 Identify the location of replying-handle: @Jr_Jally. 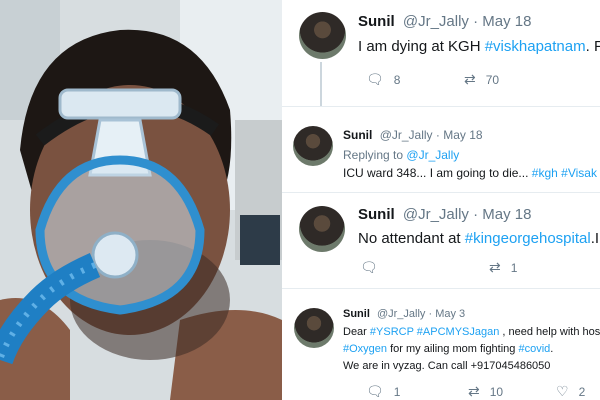
(432, 155).